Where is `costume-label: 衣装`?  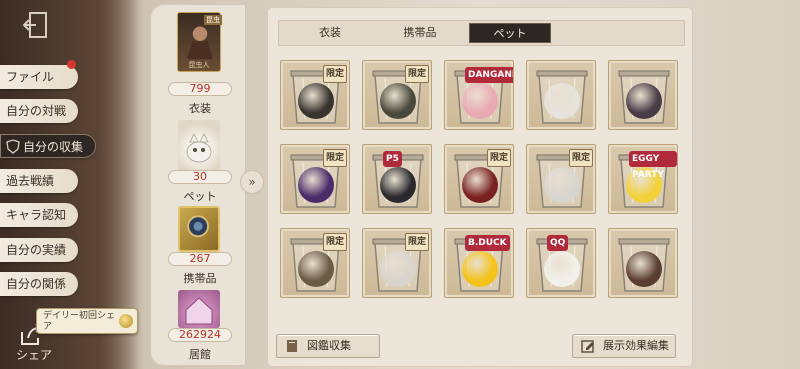
costume-label: 衣装 is located at coordinates (200, 108).